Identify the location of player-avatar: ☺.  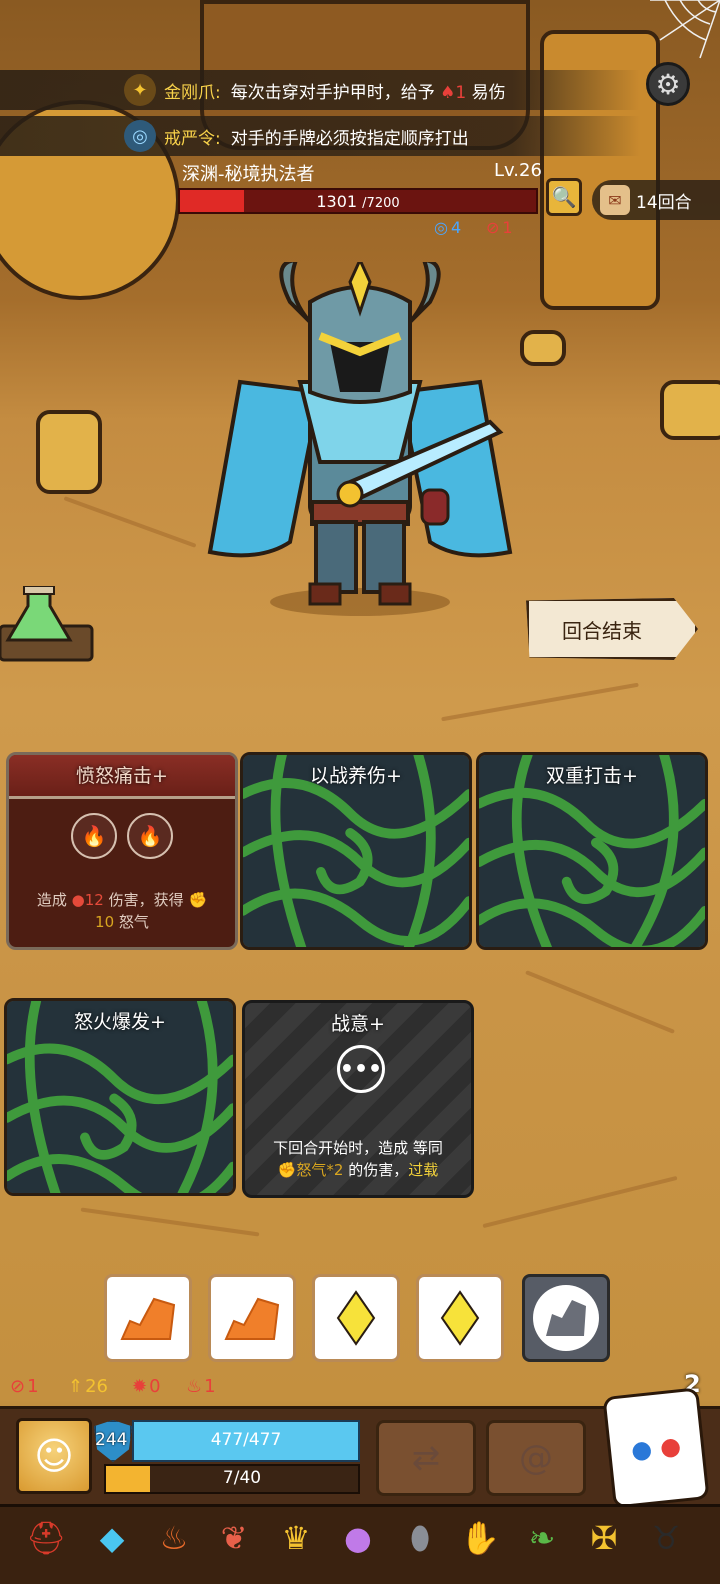
(54, 1456).